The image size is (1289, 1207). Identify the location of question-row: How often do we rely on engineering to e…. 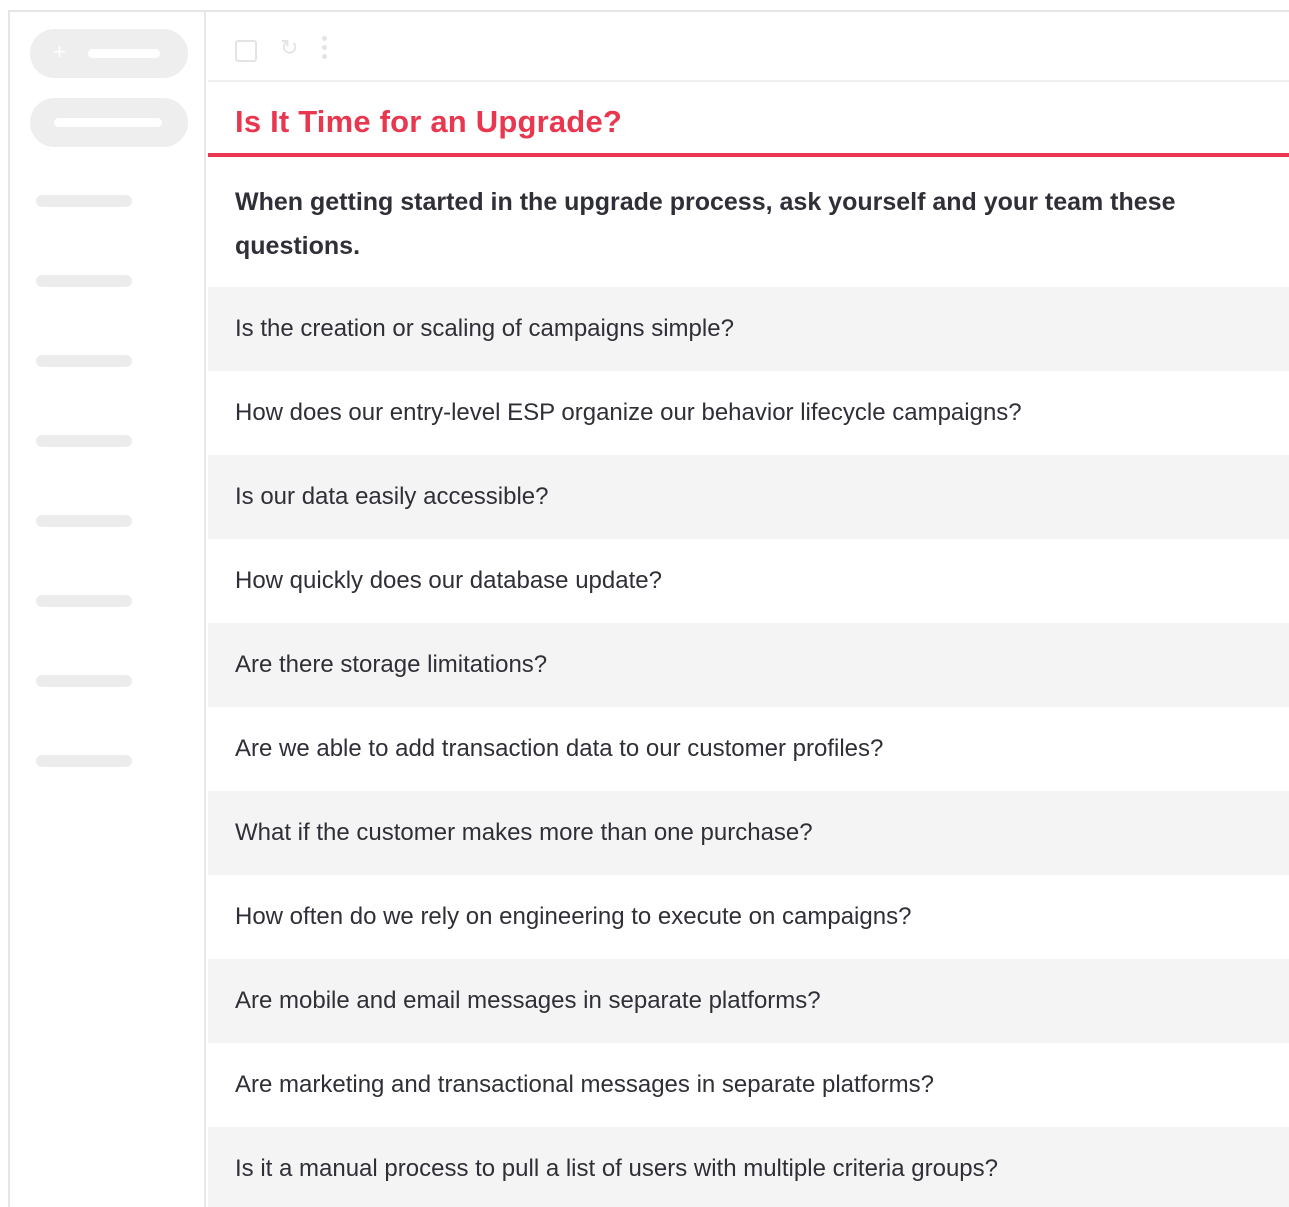
(748, 917).